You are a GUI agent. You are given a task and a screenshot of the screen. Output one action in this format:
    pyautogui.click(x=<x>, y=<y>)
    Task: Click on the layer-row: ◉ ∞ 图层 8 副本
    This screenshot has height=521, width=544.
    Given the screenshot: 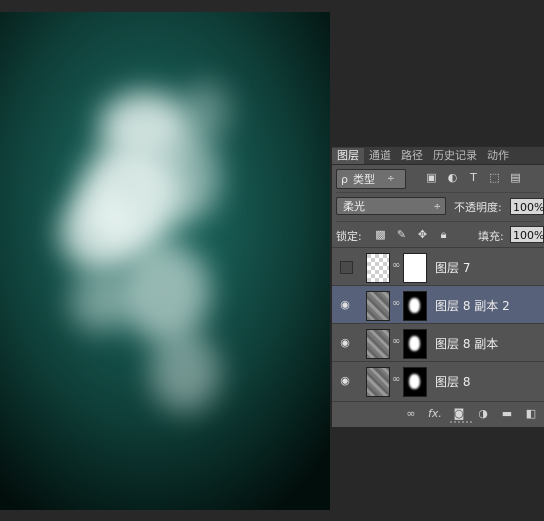 What is the action you would take?
    pyautogui.click(x=438, y=342)
    